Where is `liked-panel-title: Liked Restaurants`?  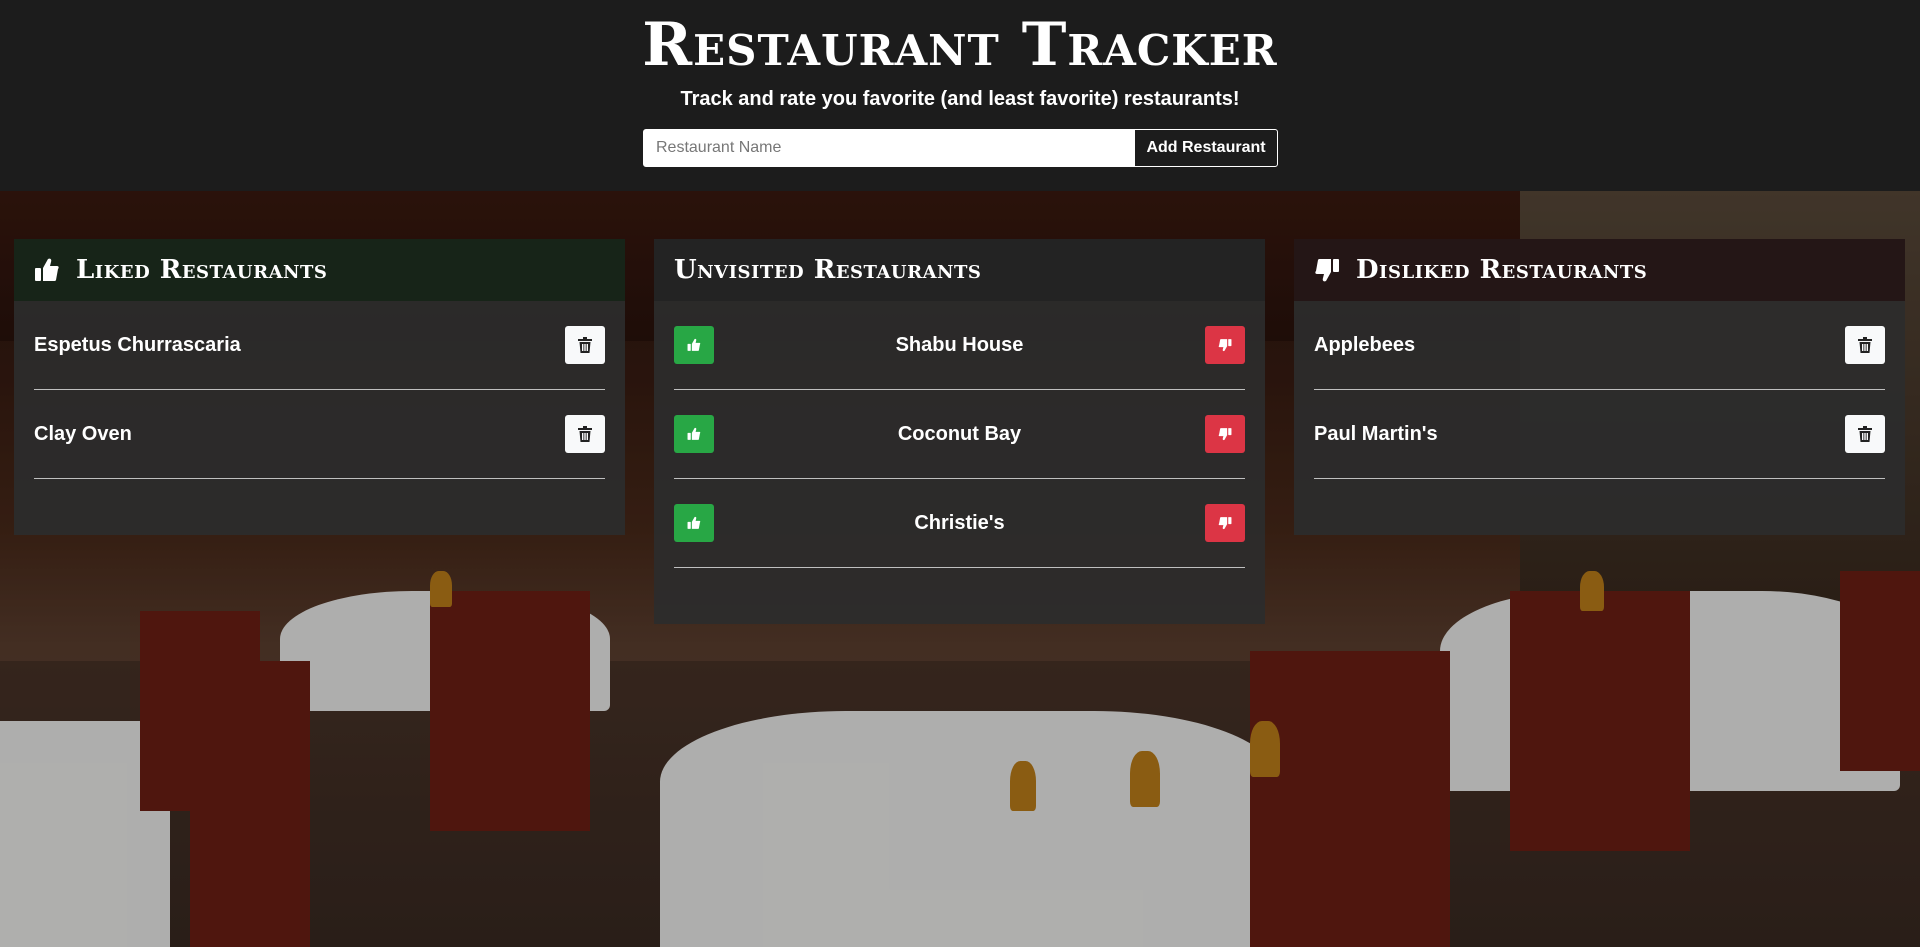
liked-panel-title: Liked Restaurants is located at coordinates (202, 270).